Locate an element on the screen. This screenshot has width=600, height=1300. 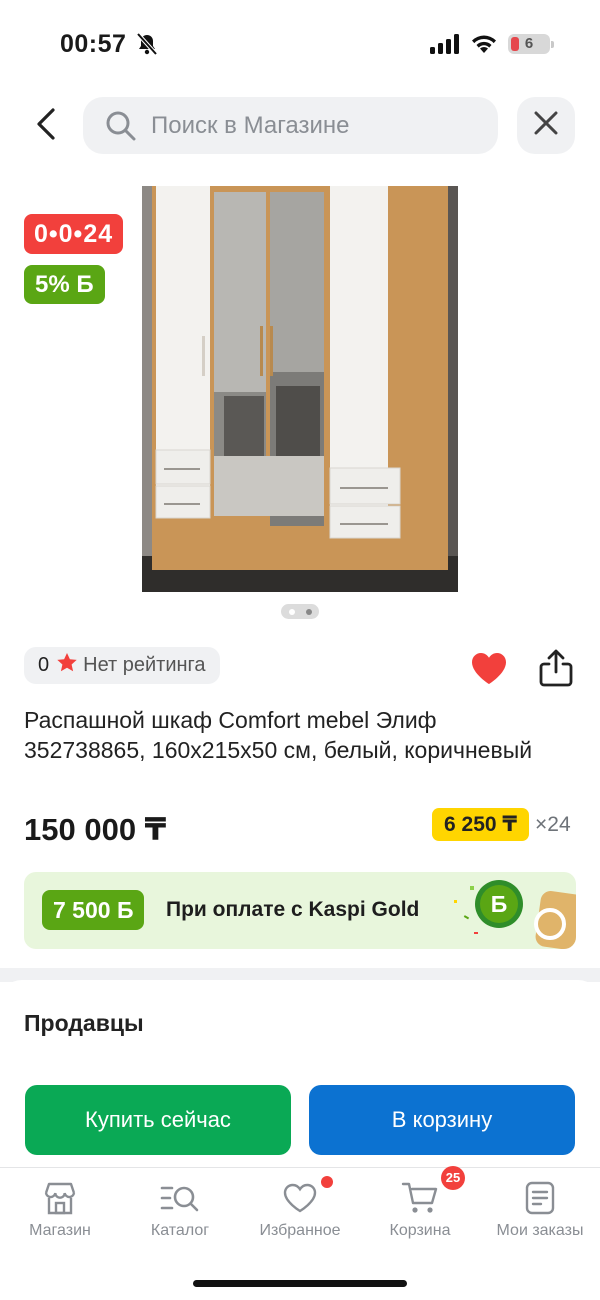
search-icon is located at coordinates (121, 128).